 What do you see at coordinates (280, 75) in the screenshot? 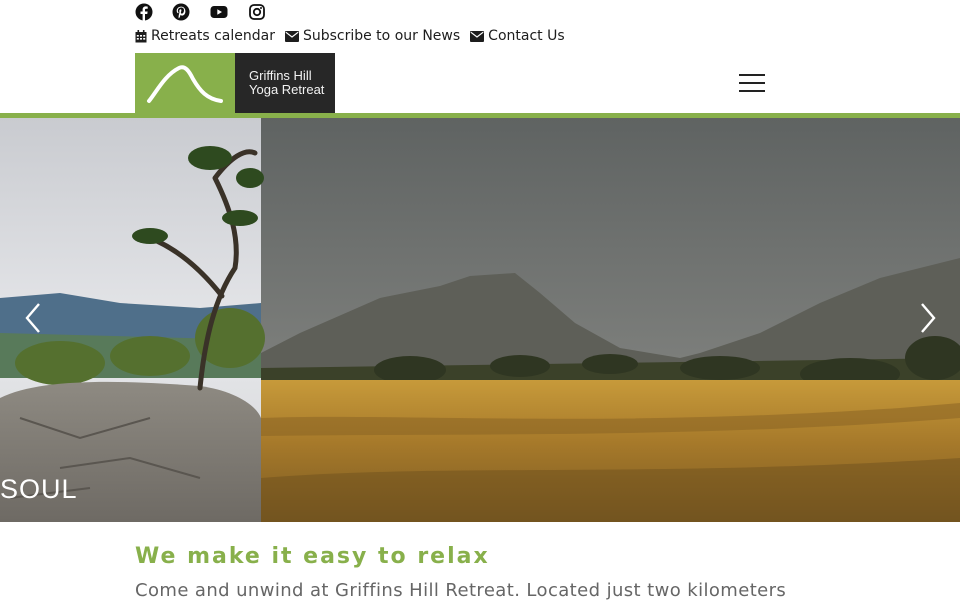
I see `logo-line-1: Griffins Hill` at bounding box center [280, 75].